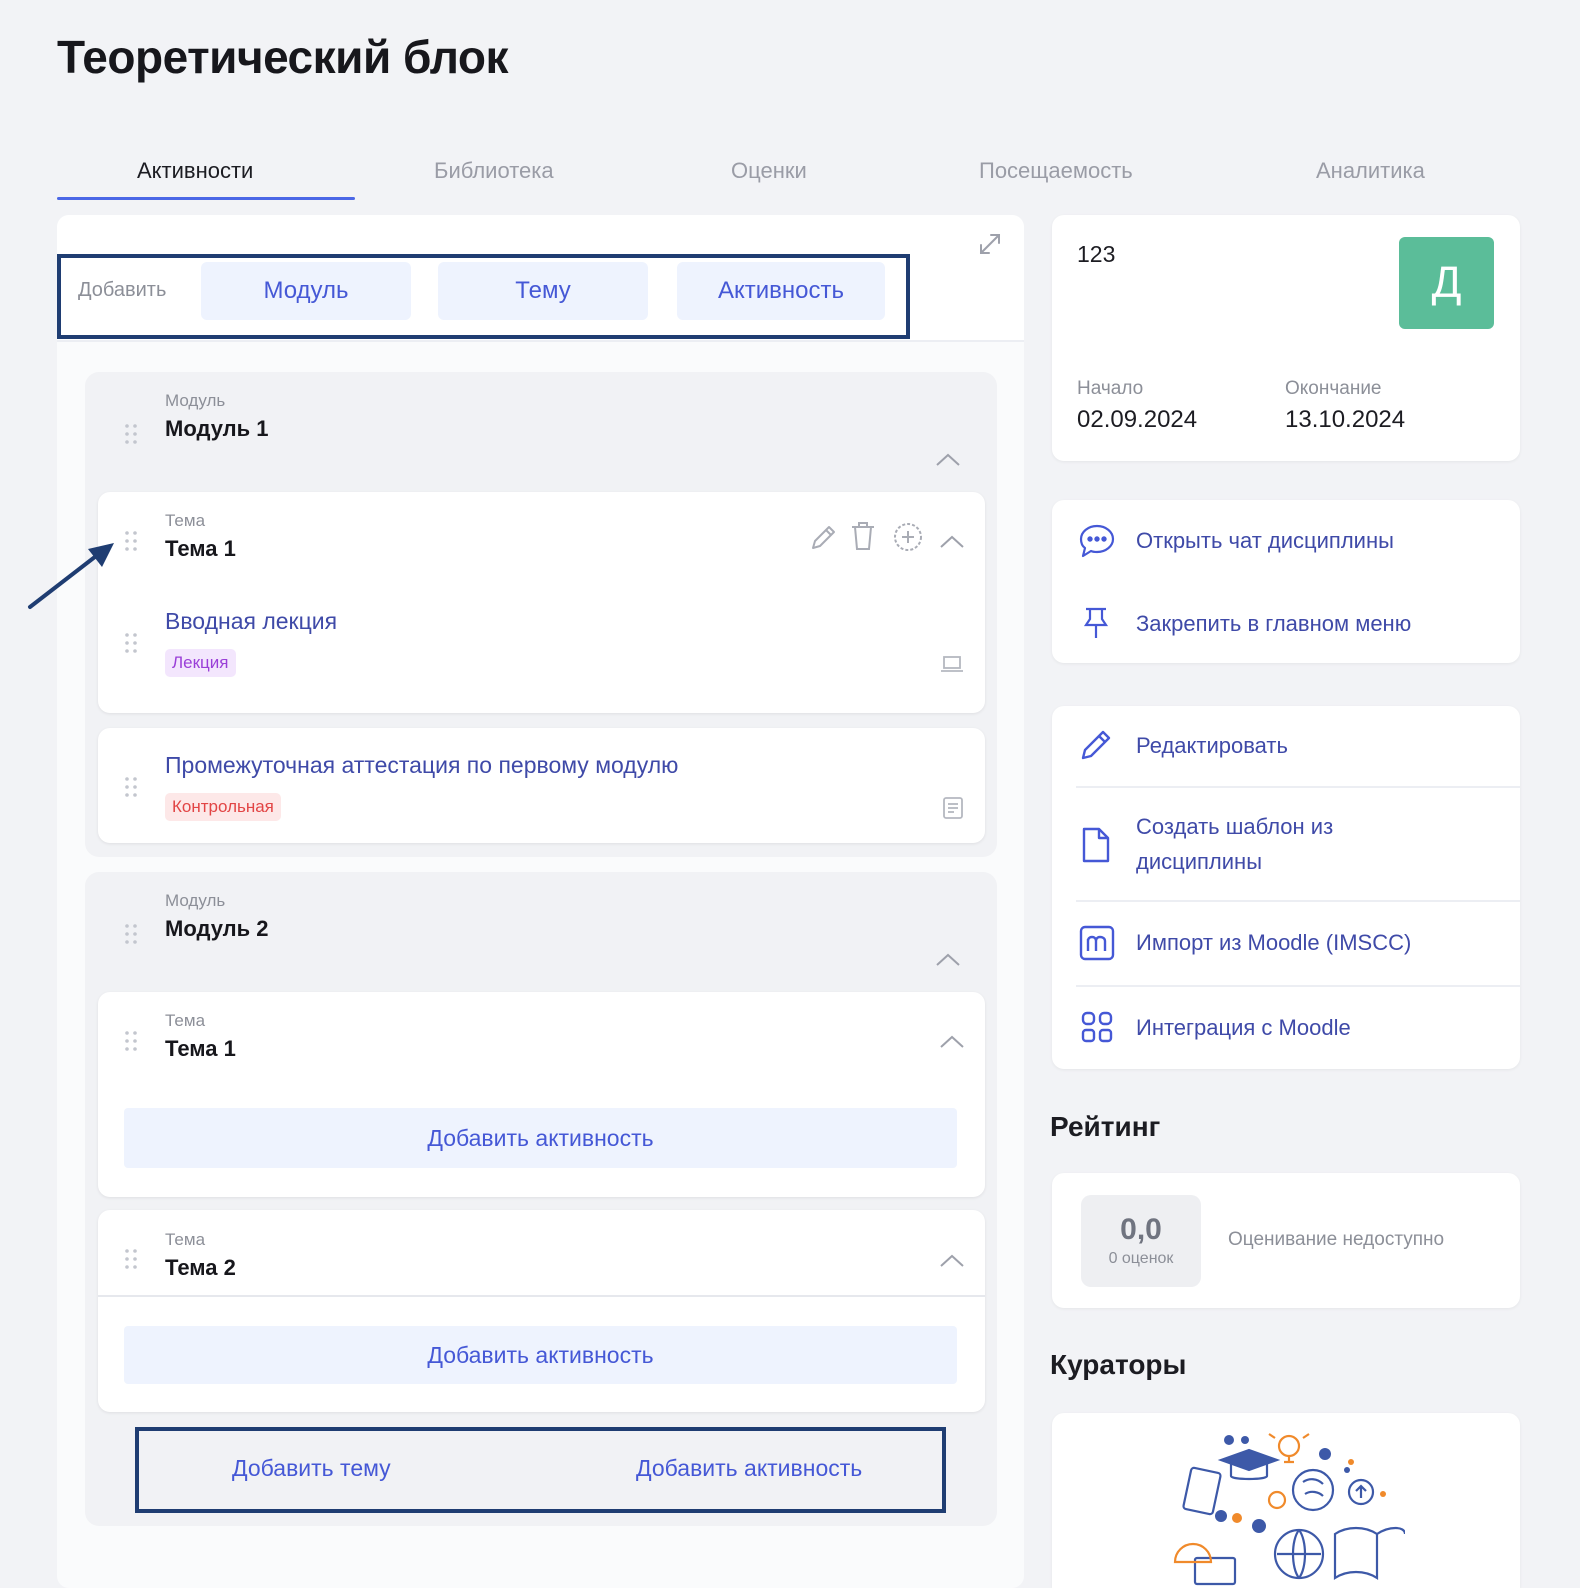 The image size is (1580, 1588). I want to click on open-chat-link: Открыть чат дисциплины, so click(1265, 541).